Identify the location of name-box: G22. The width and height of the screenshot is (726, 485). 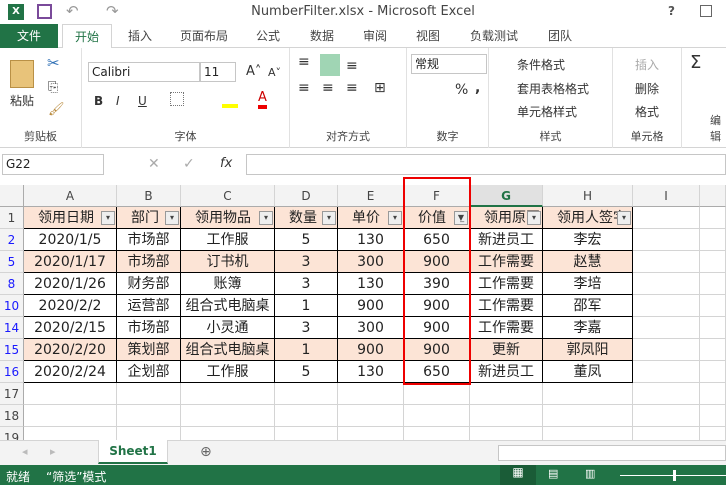
(53, 164).